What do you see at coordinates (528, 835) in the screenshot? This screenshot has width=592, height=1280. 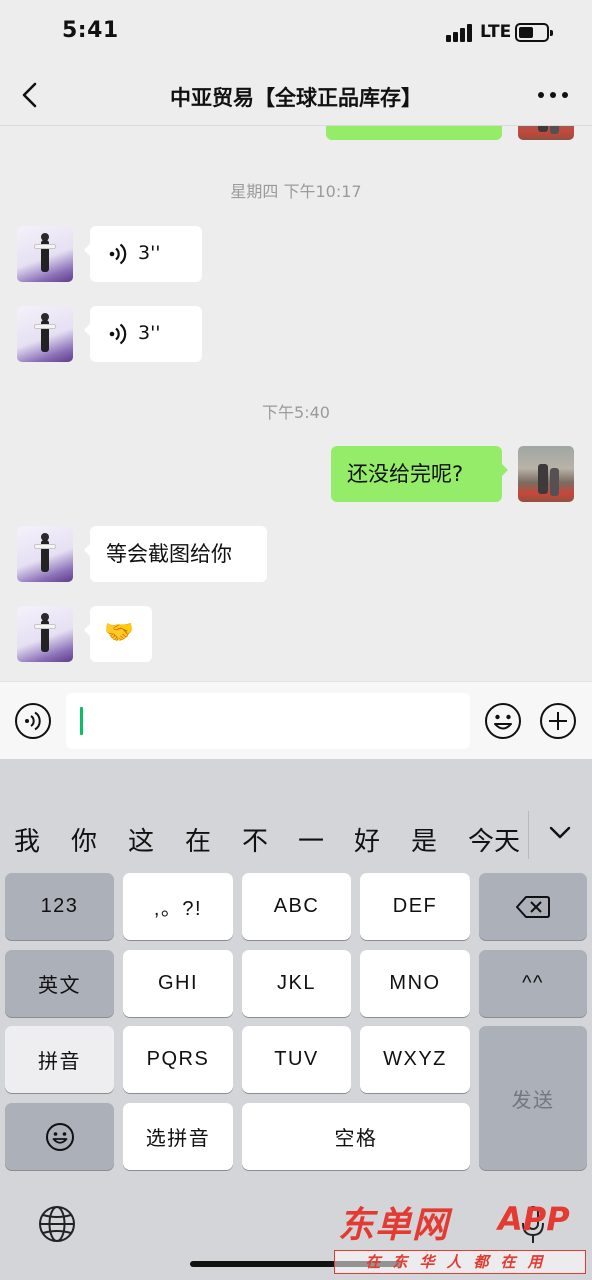 I see `candidate-divider` at bounding box center [528, 835].